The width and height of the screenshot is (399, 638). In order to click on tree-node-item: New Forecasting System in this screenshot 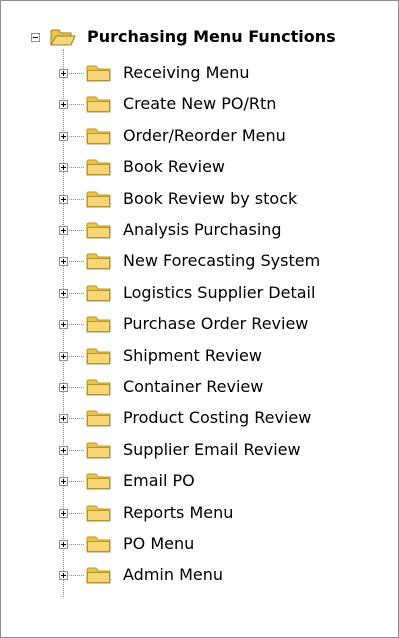, I will do `click(196, 261)`.